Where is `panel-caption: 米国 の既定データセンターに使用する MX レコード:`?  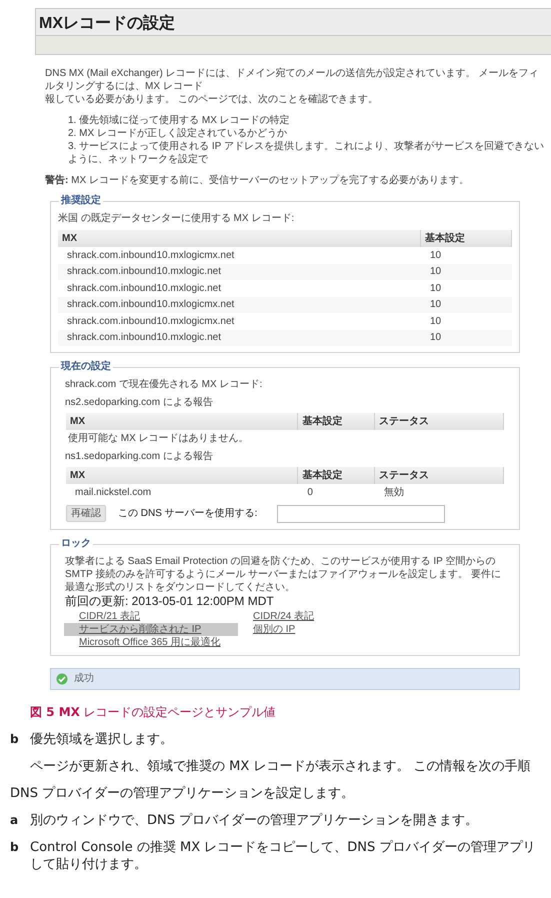
panel-caption: 米国 の既定データセンターに使用する MX レコード: is located at coordinates (177, 218).